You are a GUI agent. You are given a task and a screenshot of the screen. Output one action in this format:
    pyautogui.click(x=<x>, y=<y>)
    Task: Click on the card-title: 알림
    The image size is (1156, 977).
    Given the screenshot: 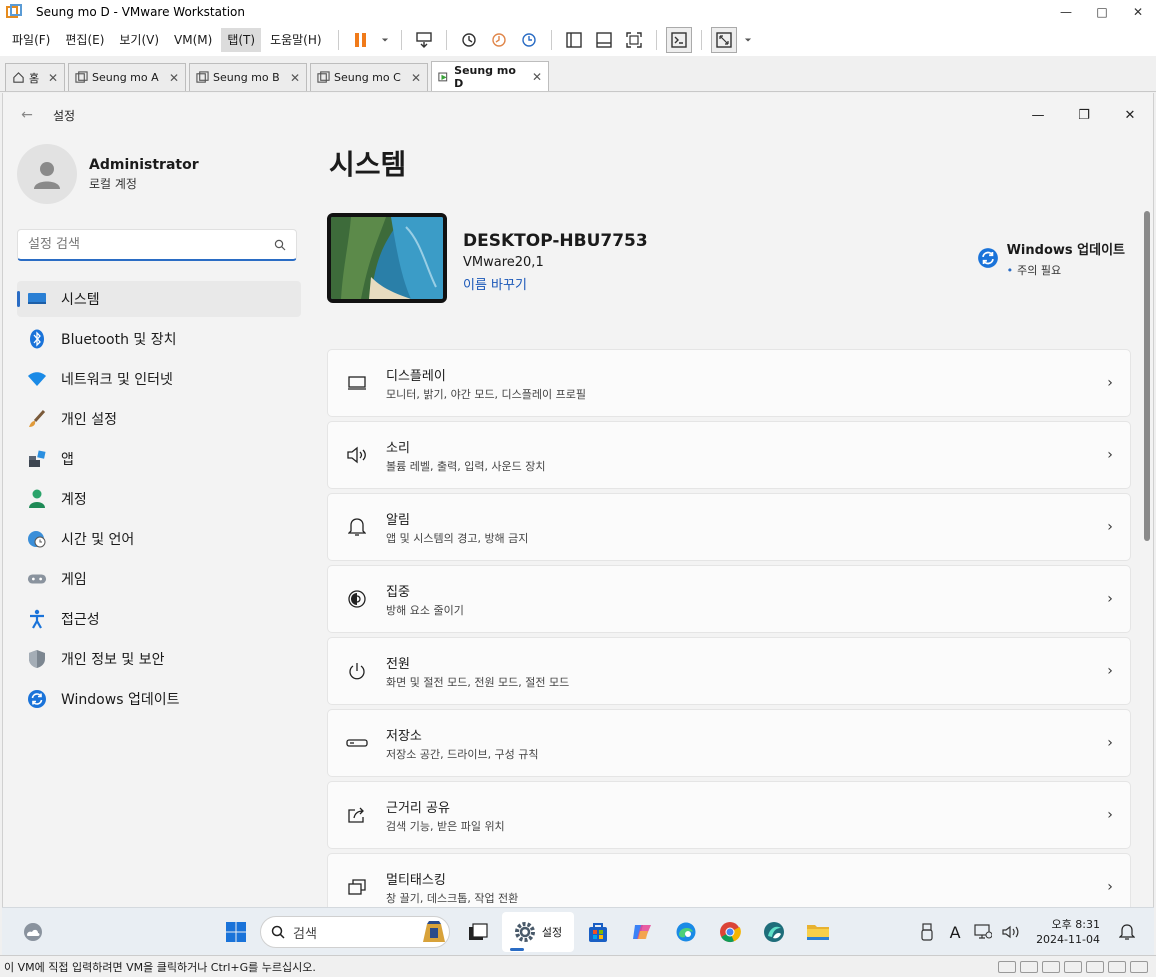 What is the action you would take?
    pyautogui.click(x=398, y=520)
    